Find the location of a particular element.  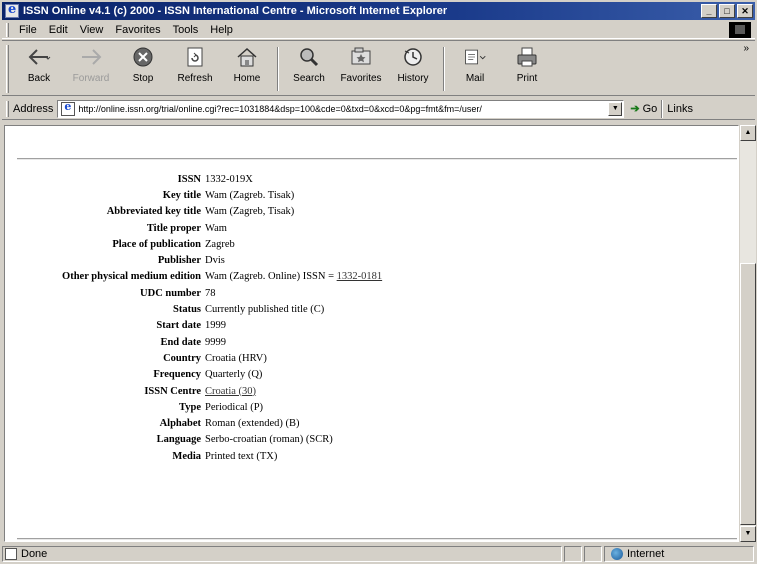

record-row: Place of publication Zagreb is located at coordinates (365, 244).